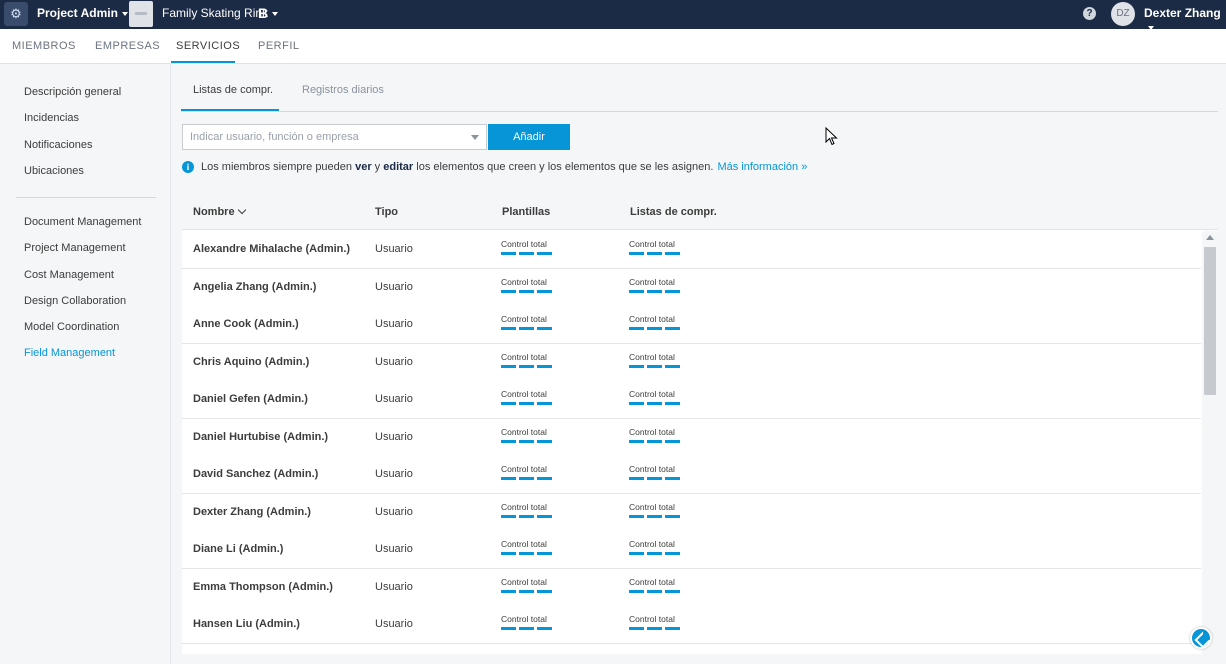  What do you see at coordinates (69, 275) in the screenshot?
I see `sidebar-item-cost-management: Cost Management` at bounding box center [69, 275].